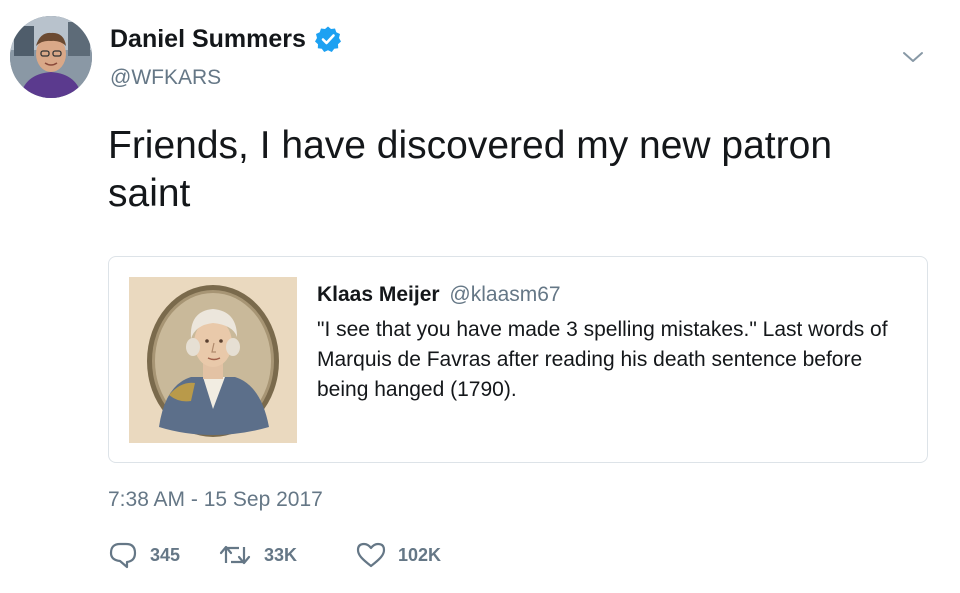  I want to click on chevron-down-icon, so click(913, 57).